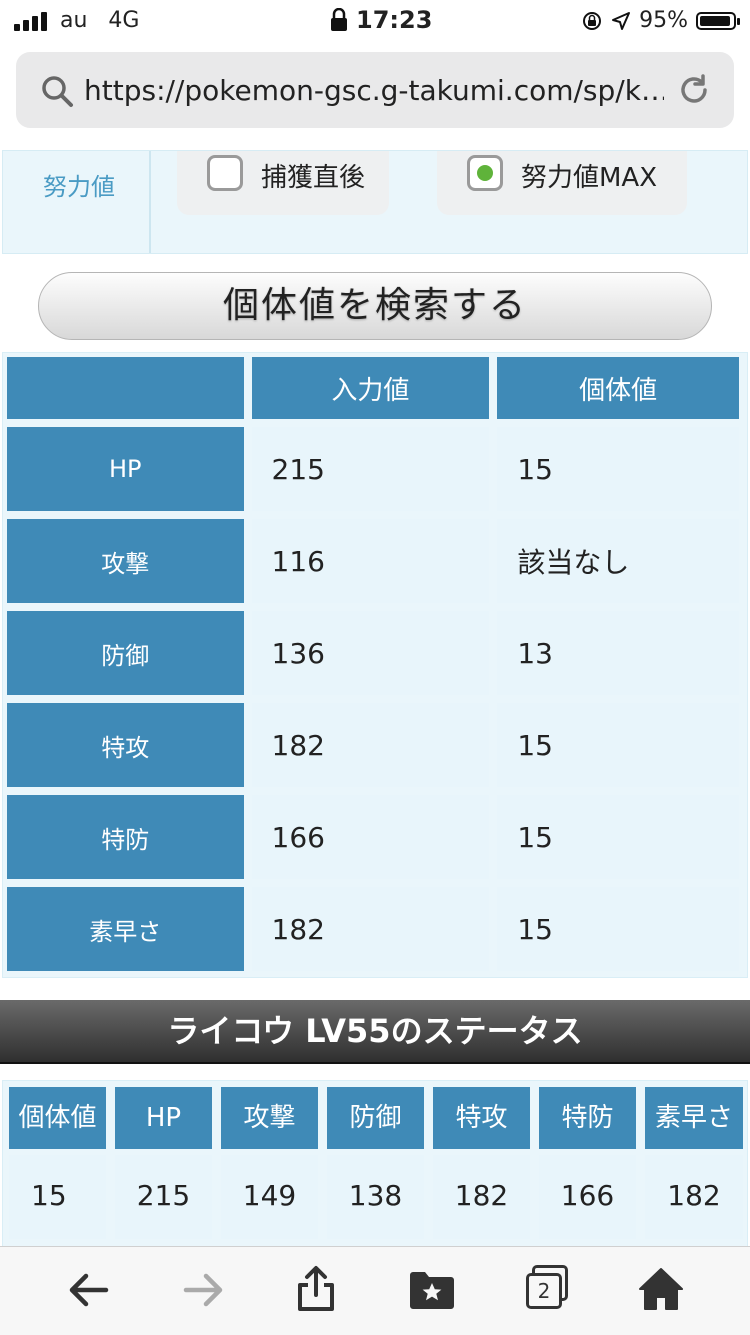 The width and height of the screenshot is (750, 1335). Describe the element at coordinates (77, 202) in the screenshot. I see `effort-label-cell: 努力値` at that location.